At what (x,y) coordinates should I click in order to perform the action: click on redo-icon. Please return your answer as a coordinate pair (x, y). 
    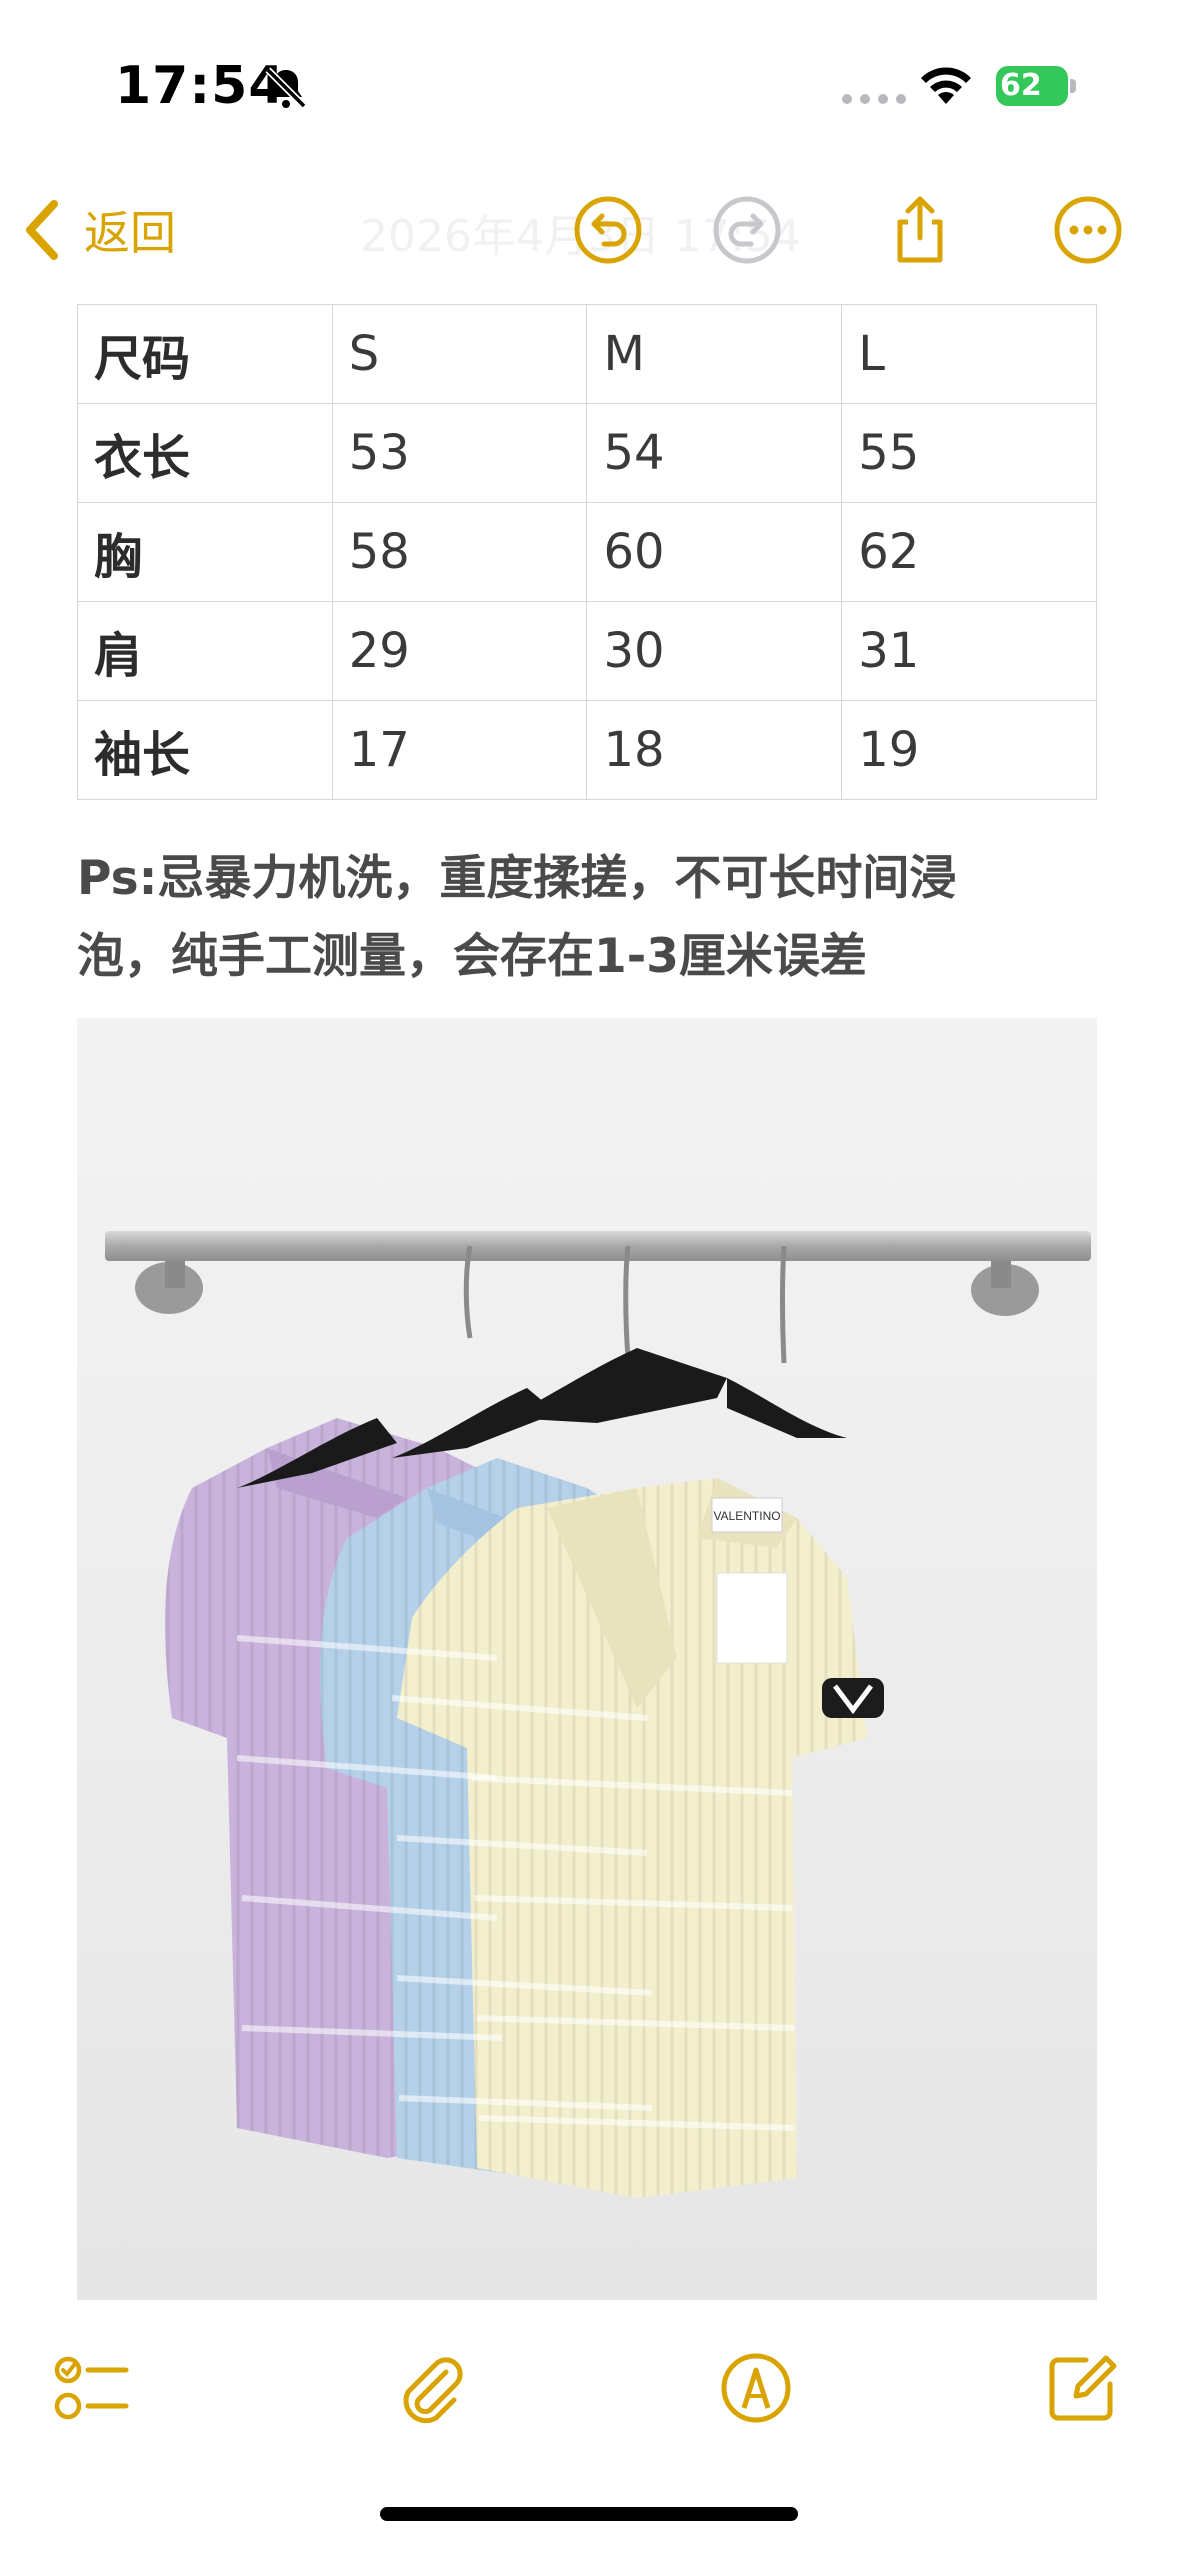
    Looking at the image, I should click on (747, 230).